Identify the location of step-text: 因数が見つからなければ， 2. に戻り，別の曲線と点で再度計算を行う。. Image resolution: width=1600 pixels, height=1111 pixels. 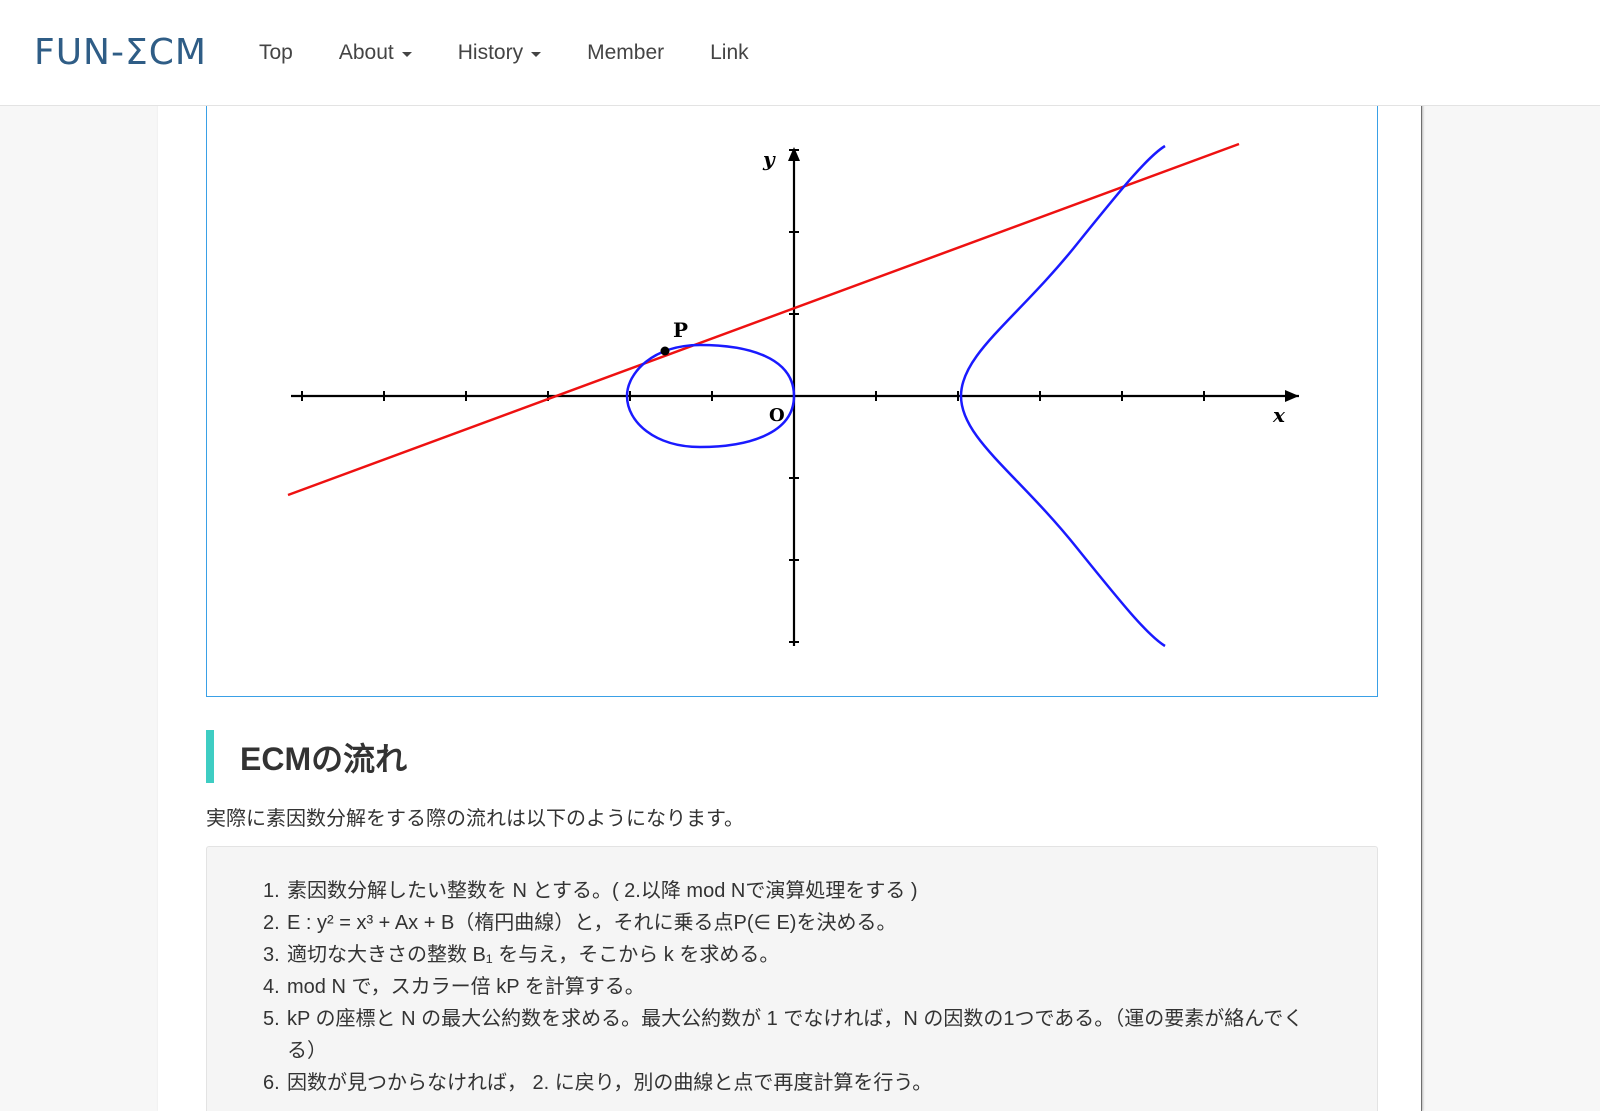
(610, 1083).